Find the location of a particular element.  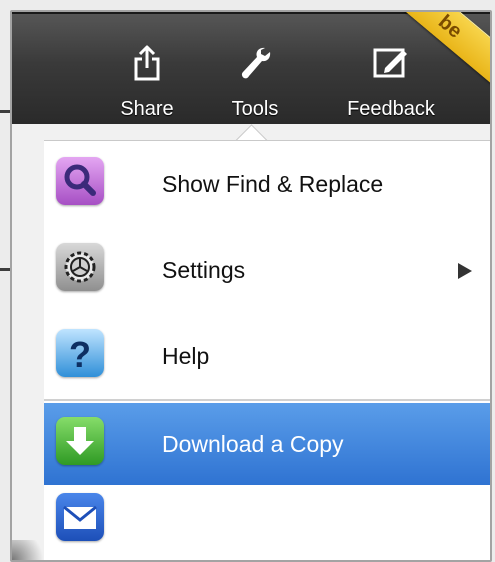

tools-label: Tools is located at coordinates (255, 109).